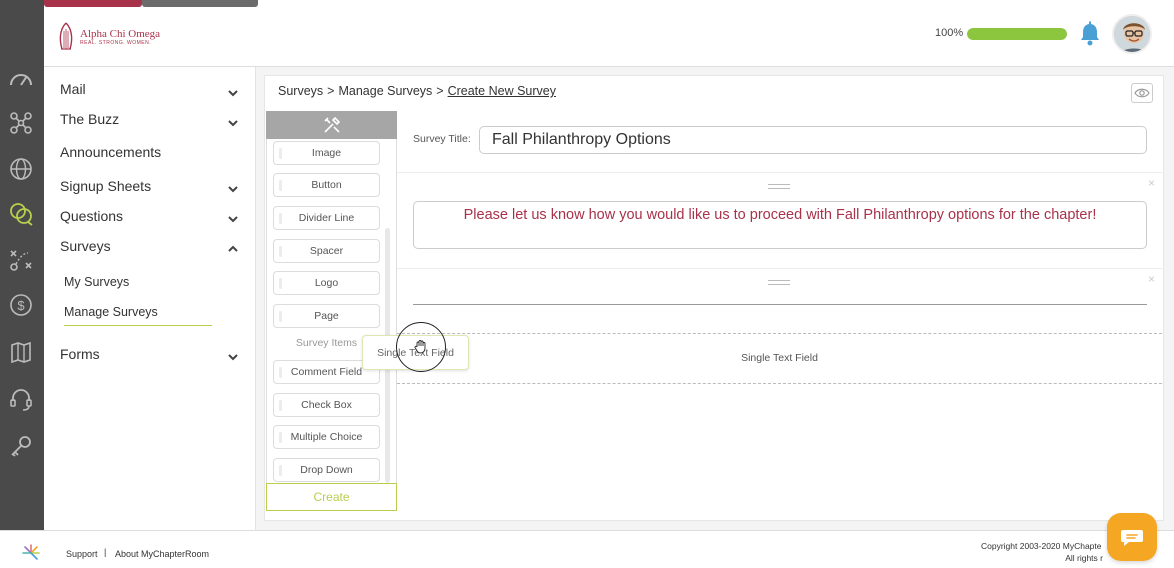 Image resolution: width=1174 pixels, height=568 pixels. What do you see at coordinates (162, 554) in the screenshot?
I see `footer-link-about: About MyChapterRoom` at bounding box center [162, 554].